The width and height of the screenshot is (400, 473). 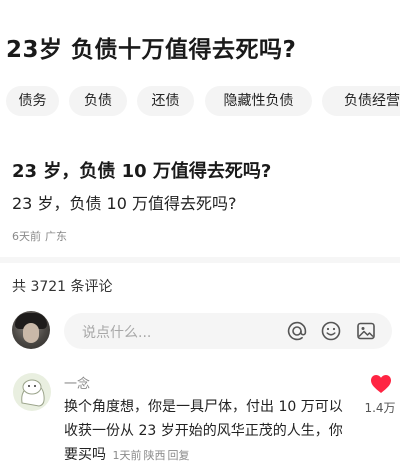 What do you see at coordinates (200, 260) in the screenshot?
I see `section-divider` at bounding box center [200, 260].